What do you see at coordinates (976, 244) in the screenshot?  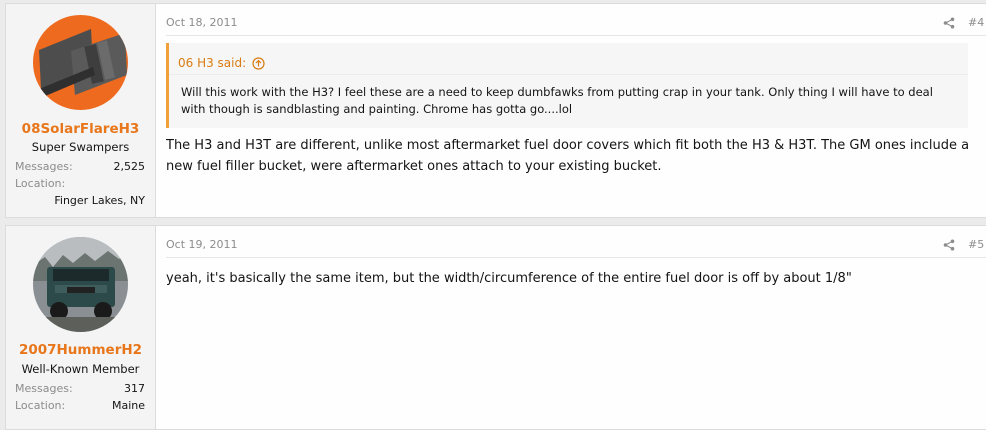 I see `post-number: #5` at bounding box center [976, 244].